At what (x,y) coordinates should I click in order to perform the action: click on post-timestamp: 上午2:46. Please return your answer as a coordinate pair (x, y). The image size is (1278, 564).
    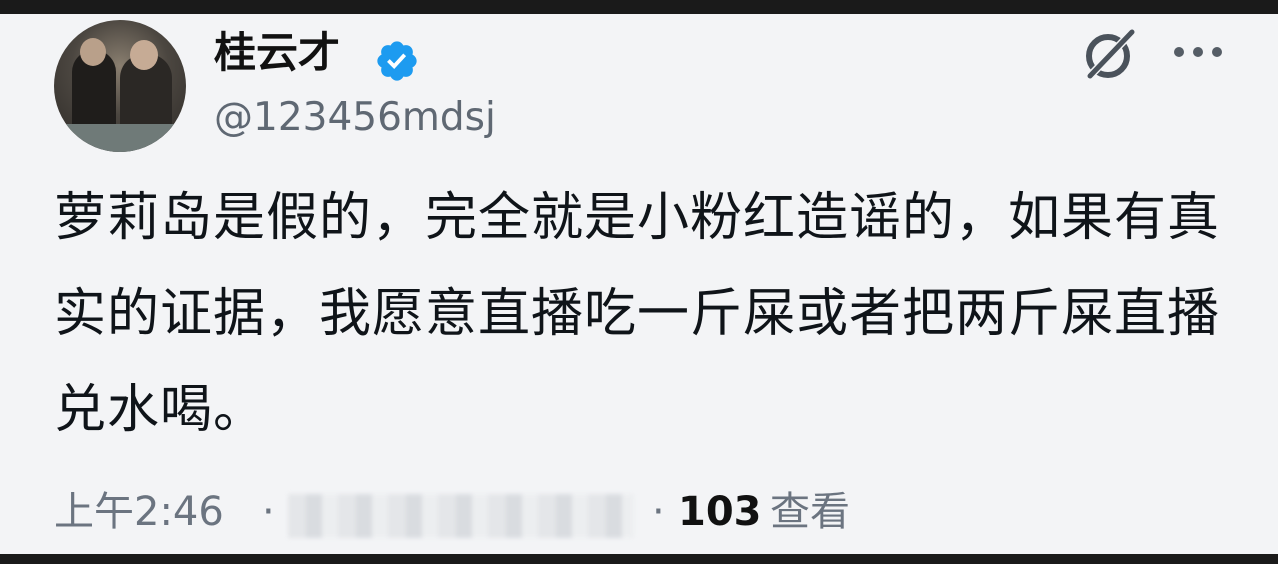
    Looking at the image, I should click on (139, 512).